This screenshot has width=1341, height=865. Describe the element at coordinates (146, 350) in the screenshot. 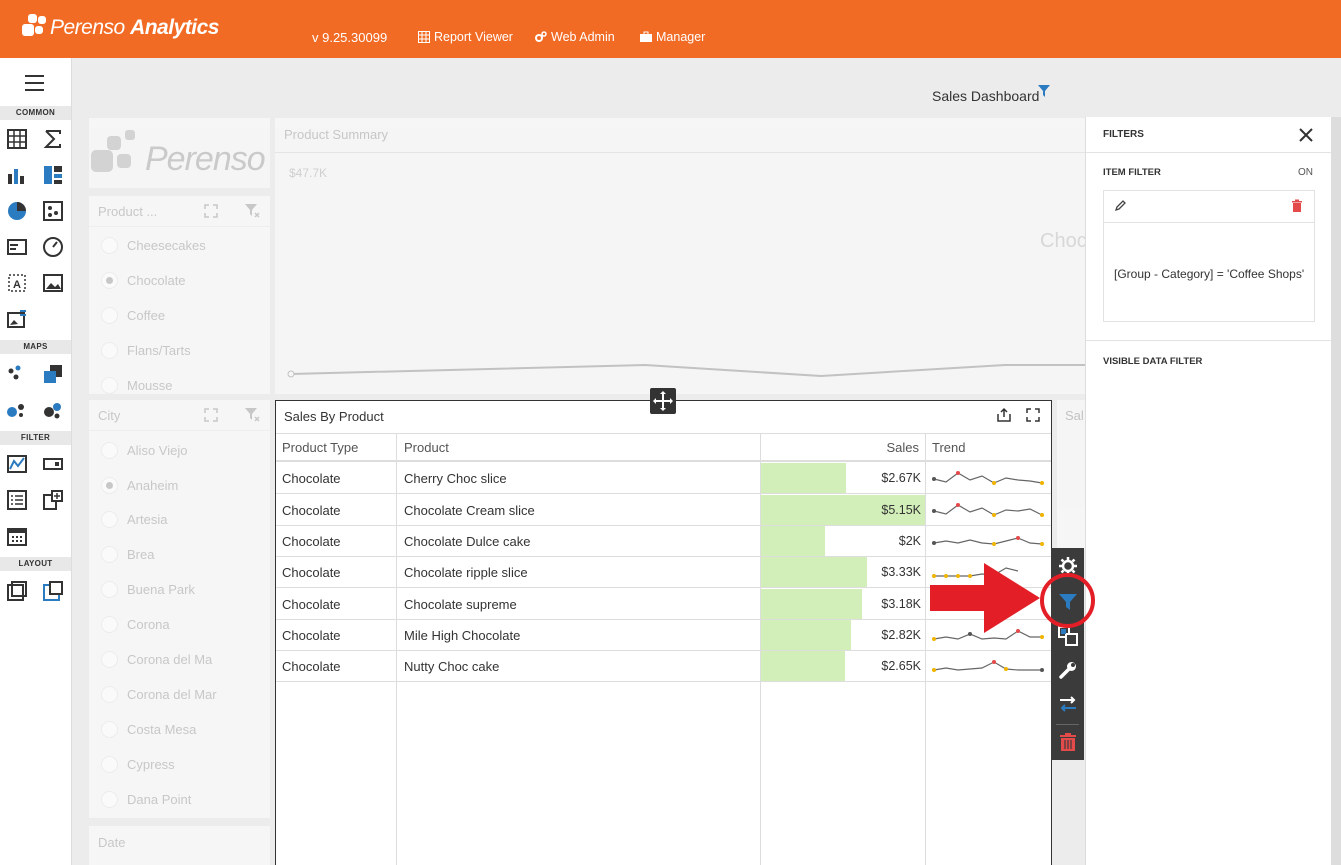

I see `list-item: Flans/Tarts` at that location.